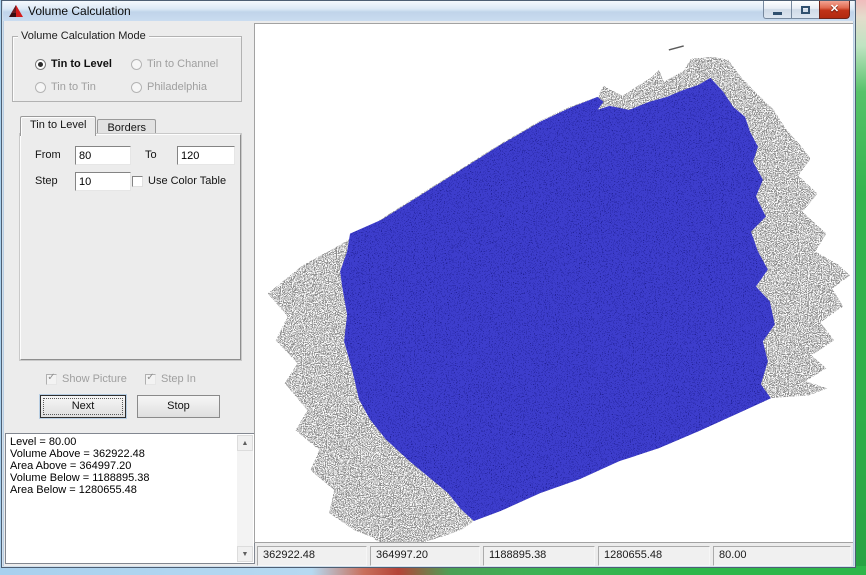 The image size is (866, 575). I want to click on app-icon, so click(16, 10).